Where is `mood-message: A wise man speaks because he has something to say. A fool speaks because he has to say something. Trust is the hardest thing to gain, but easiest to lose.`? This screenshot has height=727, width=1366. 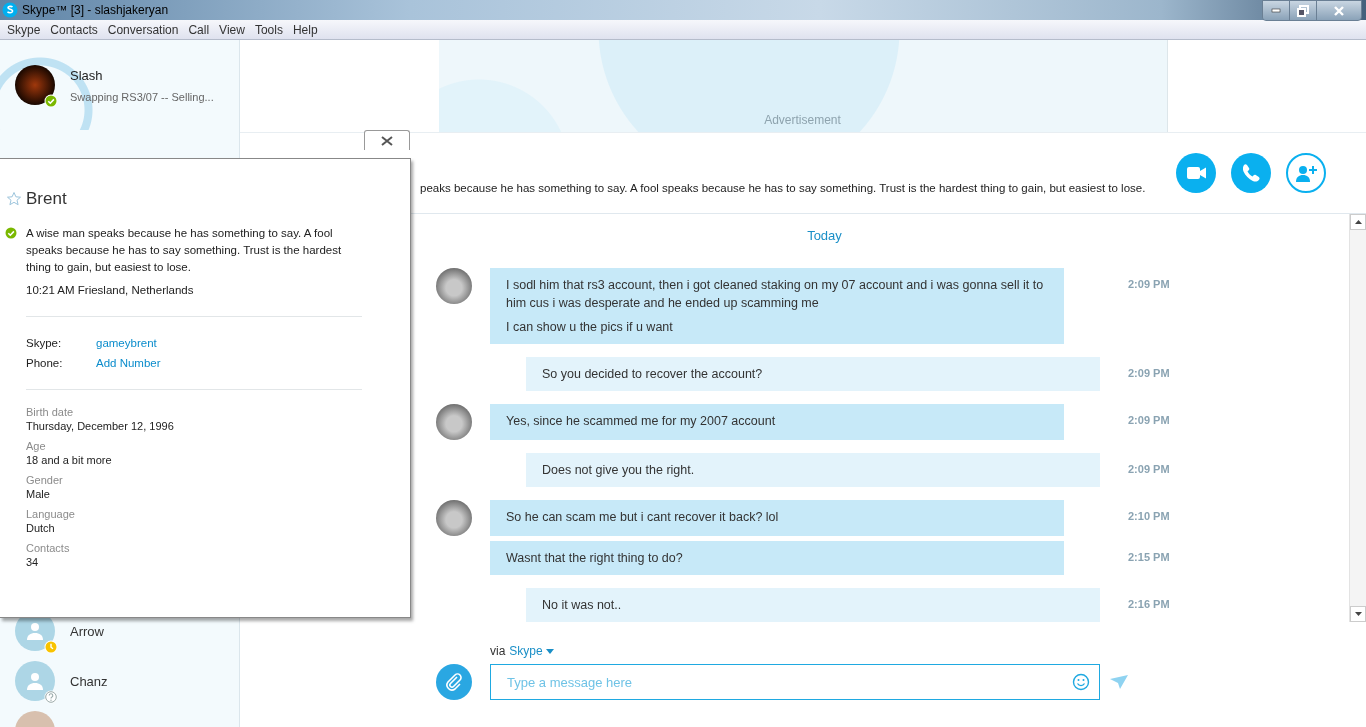
mood-message: A wise man speaks because he has something to say. A fool speaks because he has to say something. Trust is the hardest thing to gain, but easiest to lose. is located at coordinates (184, 250).